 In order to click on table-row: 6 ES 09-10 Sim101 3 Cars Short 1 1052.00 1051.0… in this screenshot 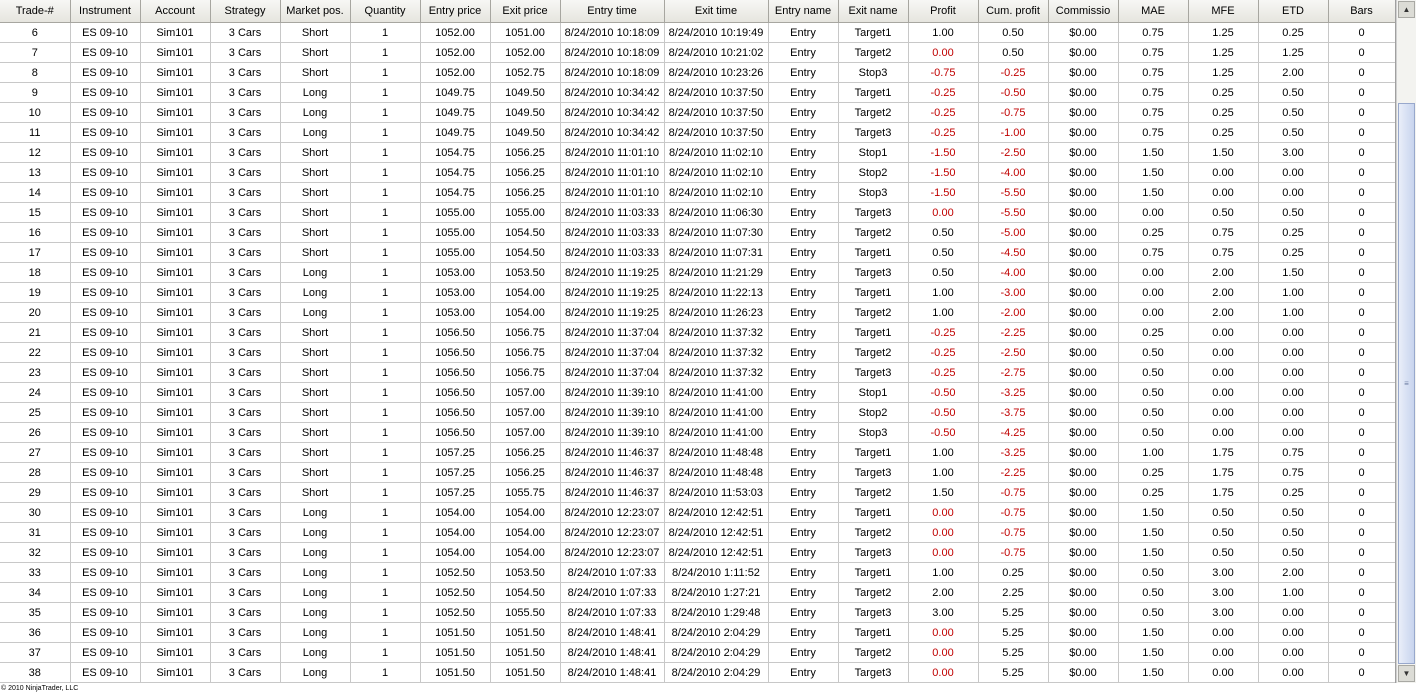, I will do `click(697, 32)`.